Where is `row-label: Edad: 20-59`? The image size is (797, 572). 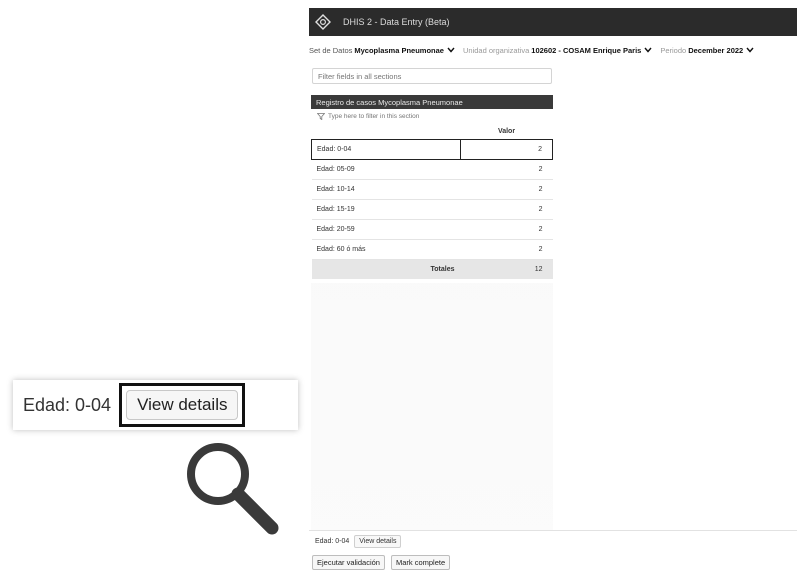
row-label: Edad: 20-59 is located at coordinates (386, 229).